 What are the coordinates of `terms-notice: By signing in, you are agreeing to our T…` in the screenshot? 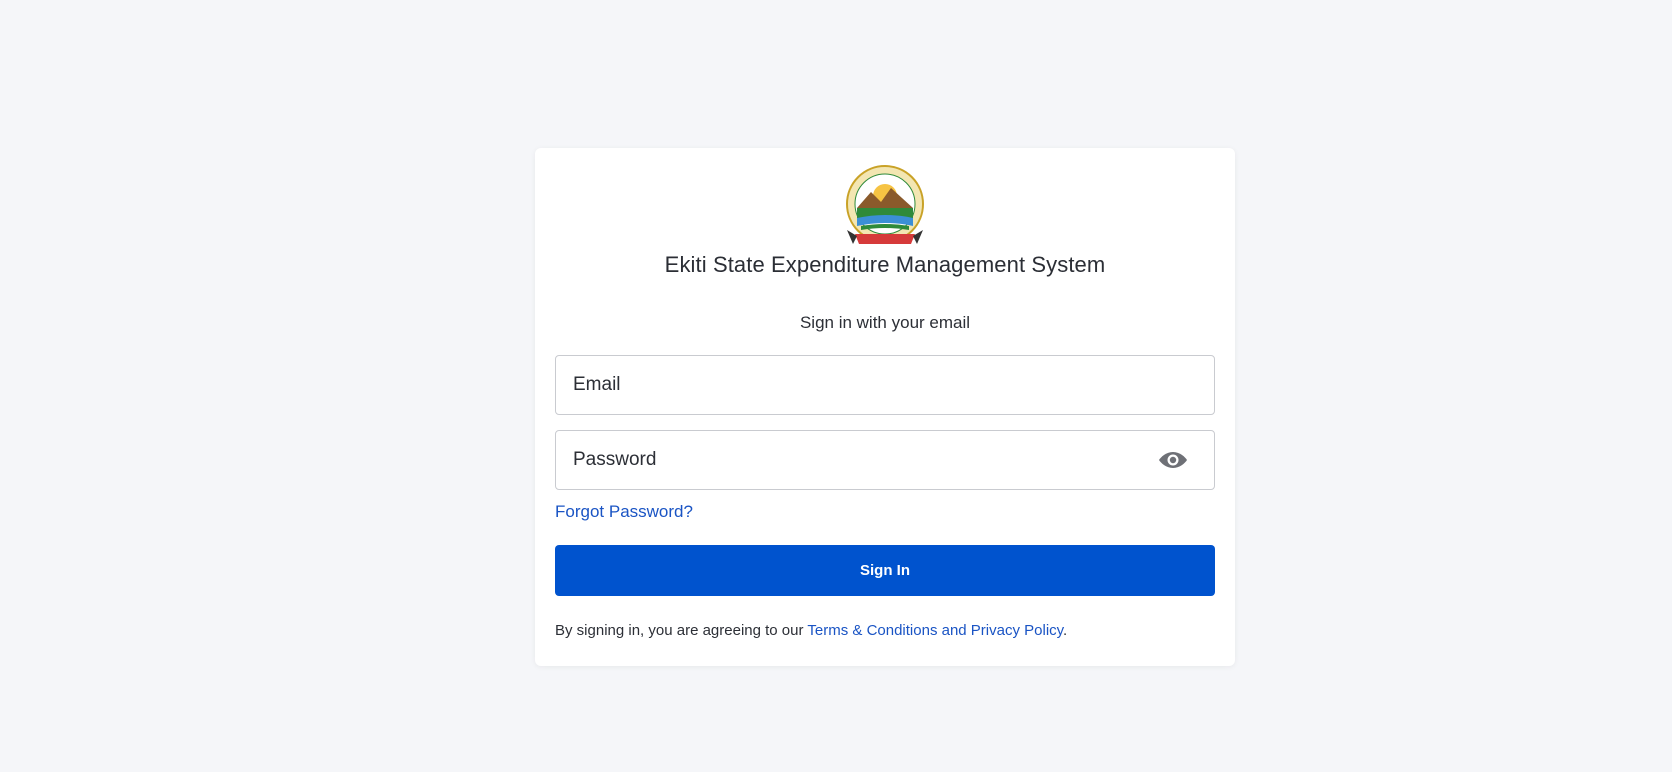 It's located at (811, 630).